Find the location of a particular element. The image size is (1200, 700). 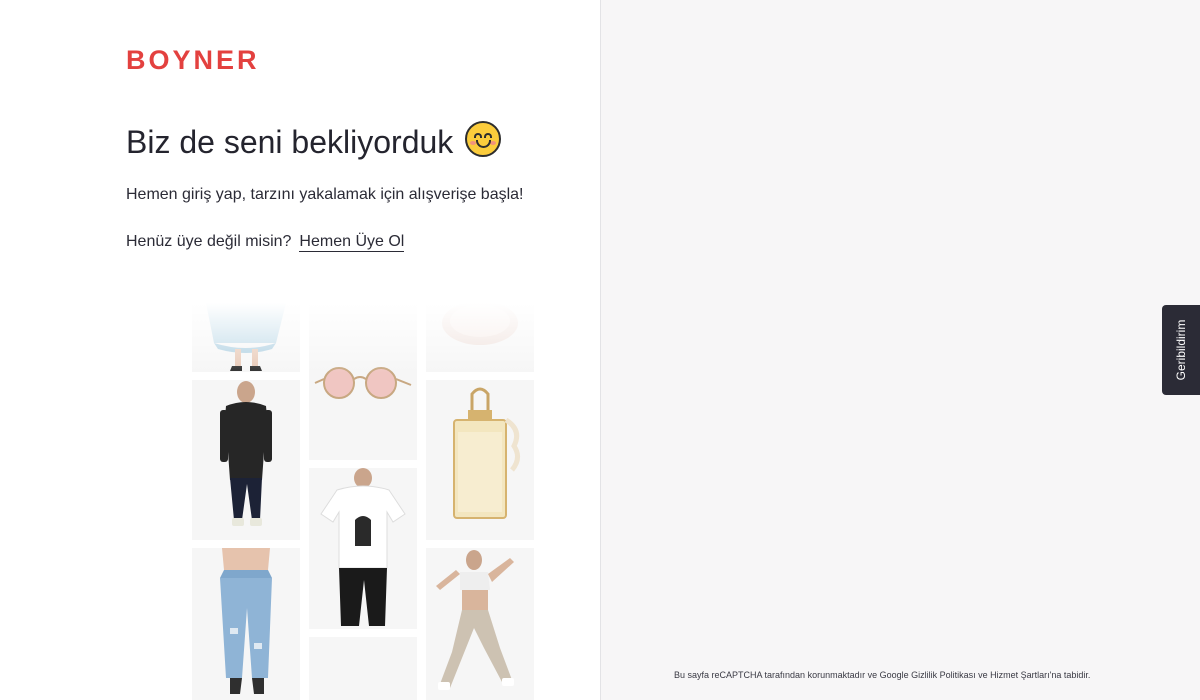

page-title: Biz de seni bekliyorduk is located at coordinates (314, 142).